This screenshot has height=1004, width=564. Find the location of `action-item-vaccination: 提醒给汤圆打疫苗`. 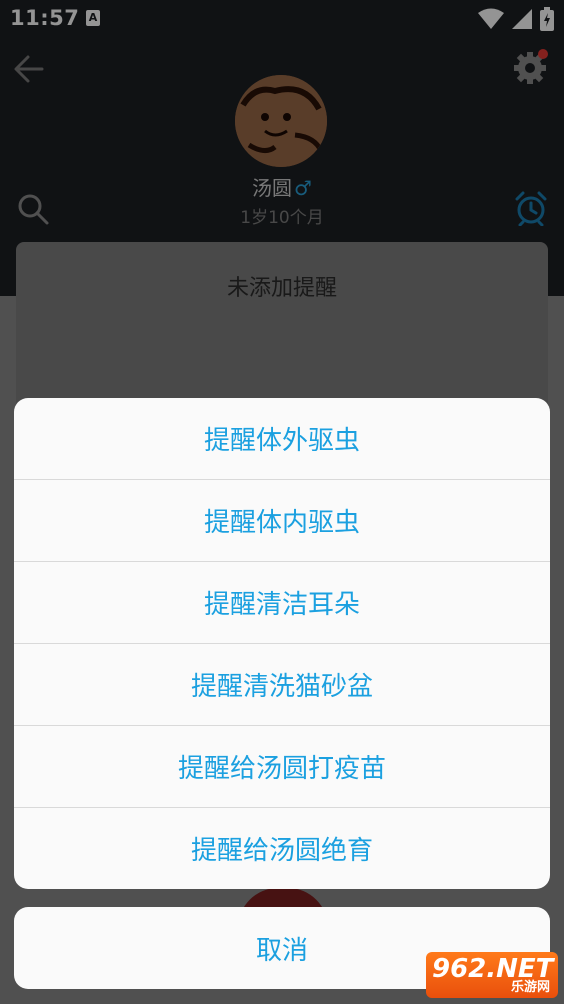

action-item-vaccination: 提醒给汤圆打疫苗 is located at coordinates (282, 767).